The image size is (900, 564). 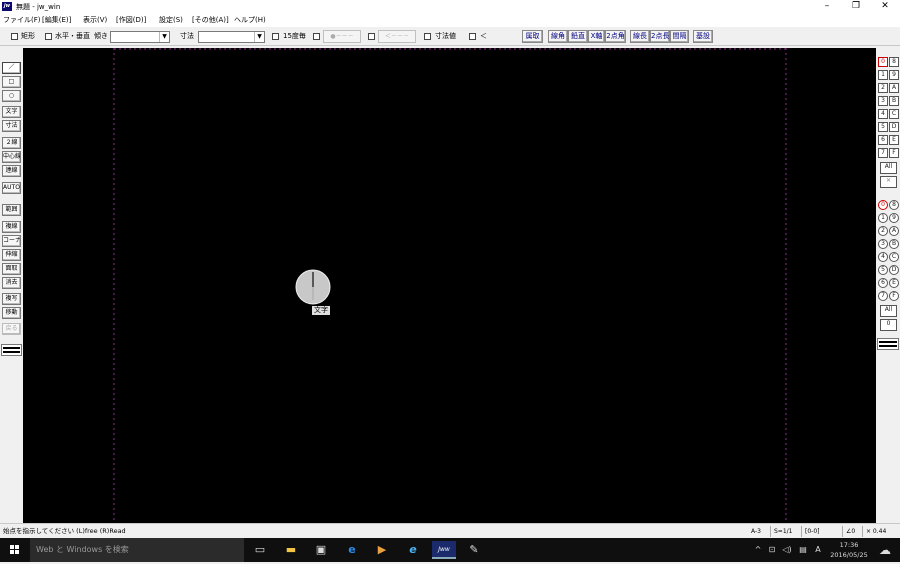 I want to click on tool-chamfer: 面取, so click(x=11, y=269).